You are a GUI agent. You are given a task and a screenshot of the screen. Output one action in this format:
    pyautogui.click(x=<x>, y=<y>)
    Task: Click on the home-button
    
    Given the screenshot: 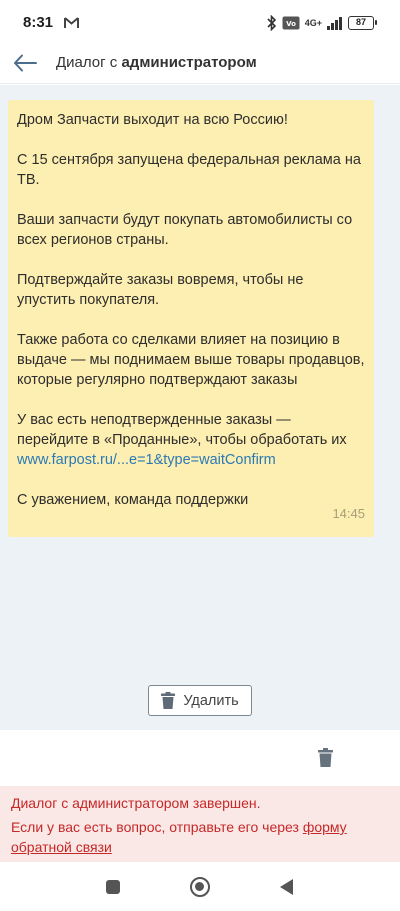 What is the action you would take?
    pyautogui.click(x=200, y=887)
    